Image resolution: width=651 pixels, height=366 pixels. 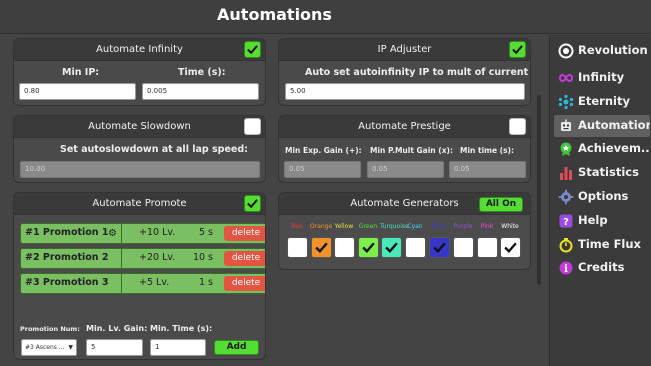 I want to click on sidebar-item-statistics: Statistics, so click(x=602, y=173).